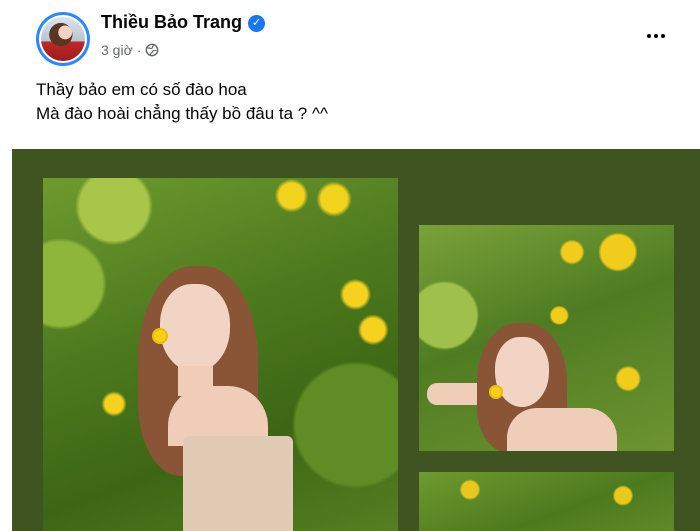 The width and height of the screenshot is (700, 531). Describe the element at coordinates (257, 23) in the screenshot. I see `verified-badge-icon: ✓` at that location.